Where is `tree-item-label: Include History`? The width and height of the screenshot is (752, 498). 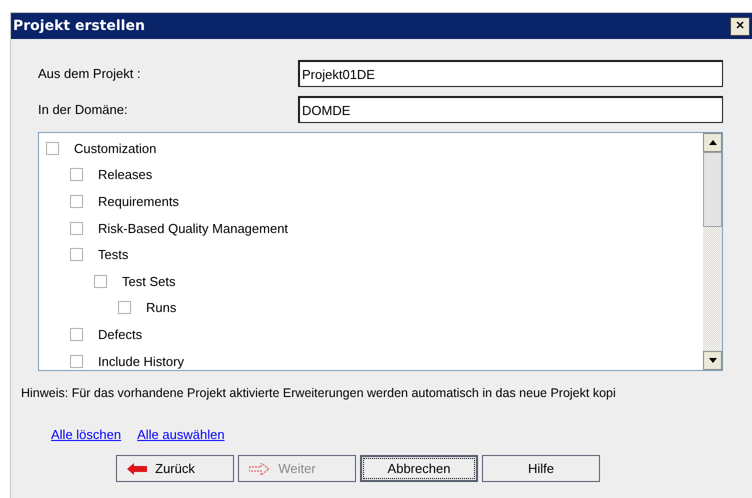 tree-item-label: Include History is located at coordinates (141, 361).